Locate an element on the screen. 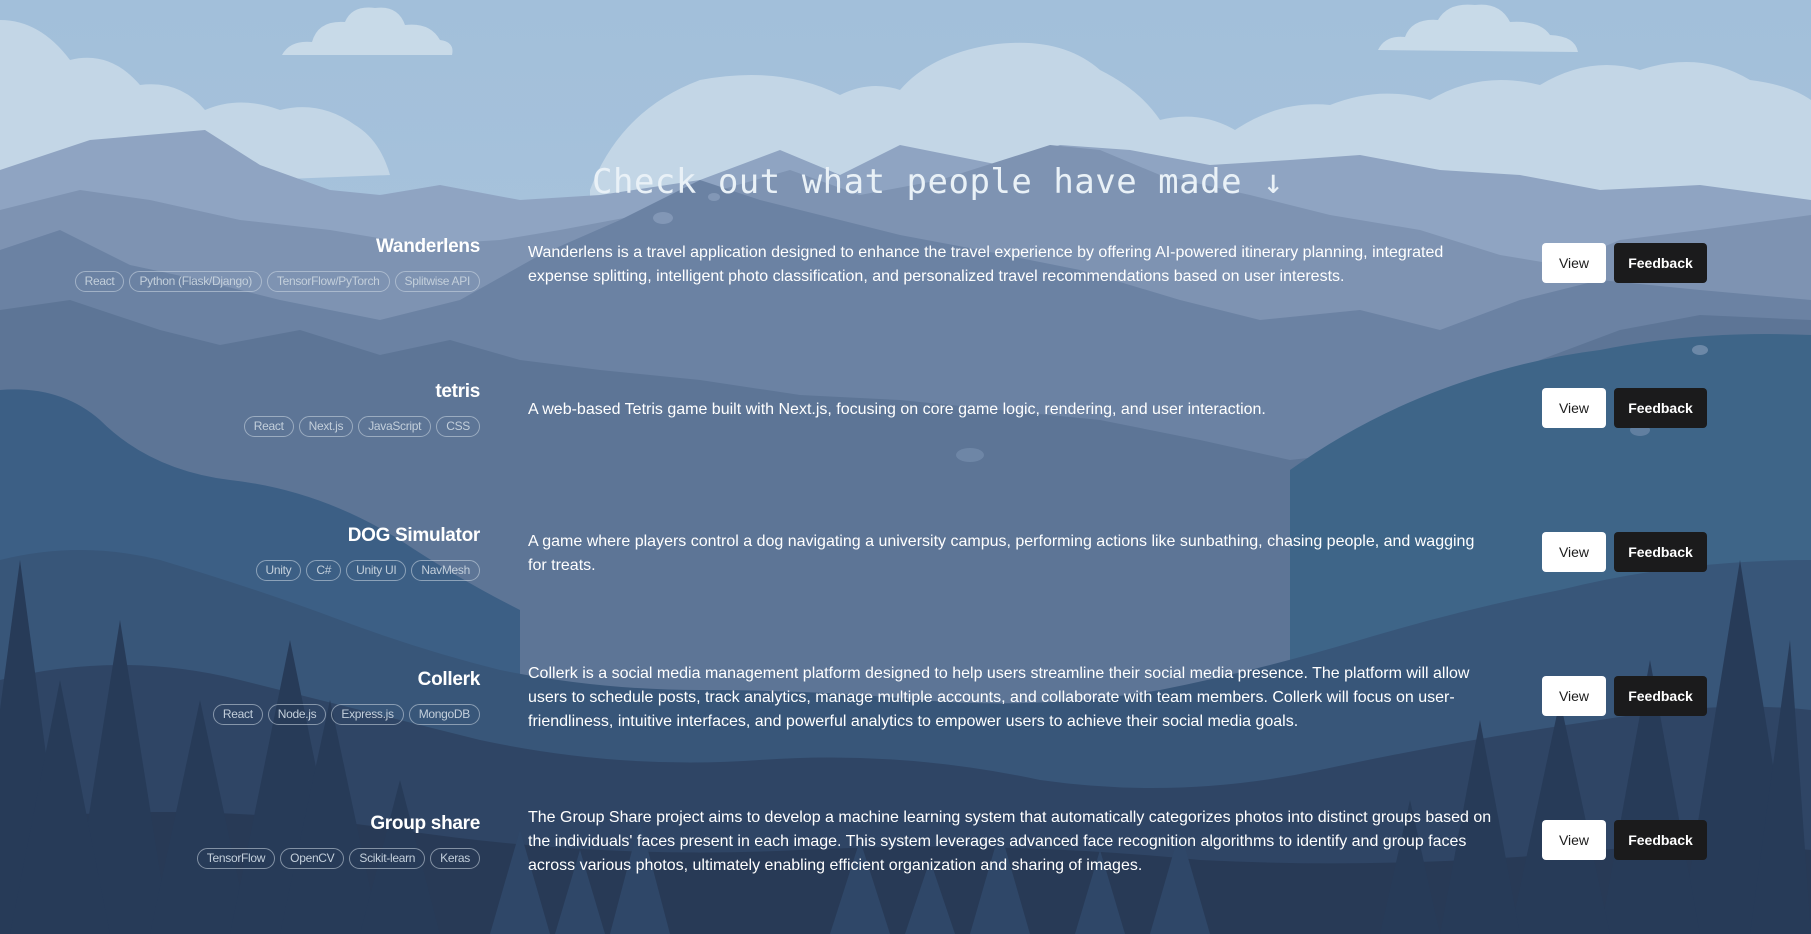 The image size is (1811, 934). tech-tag: Splitwise API is located at coordinates (437, 281).